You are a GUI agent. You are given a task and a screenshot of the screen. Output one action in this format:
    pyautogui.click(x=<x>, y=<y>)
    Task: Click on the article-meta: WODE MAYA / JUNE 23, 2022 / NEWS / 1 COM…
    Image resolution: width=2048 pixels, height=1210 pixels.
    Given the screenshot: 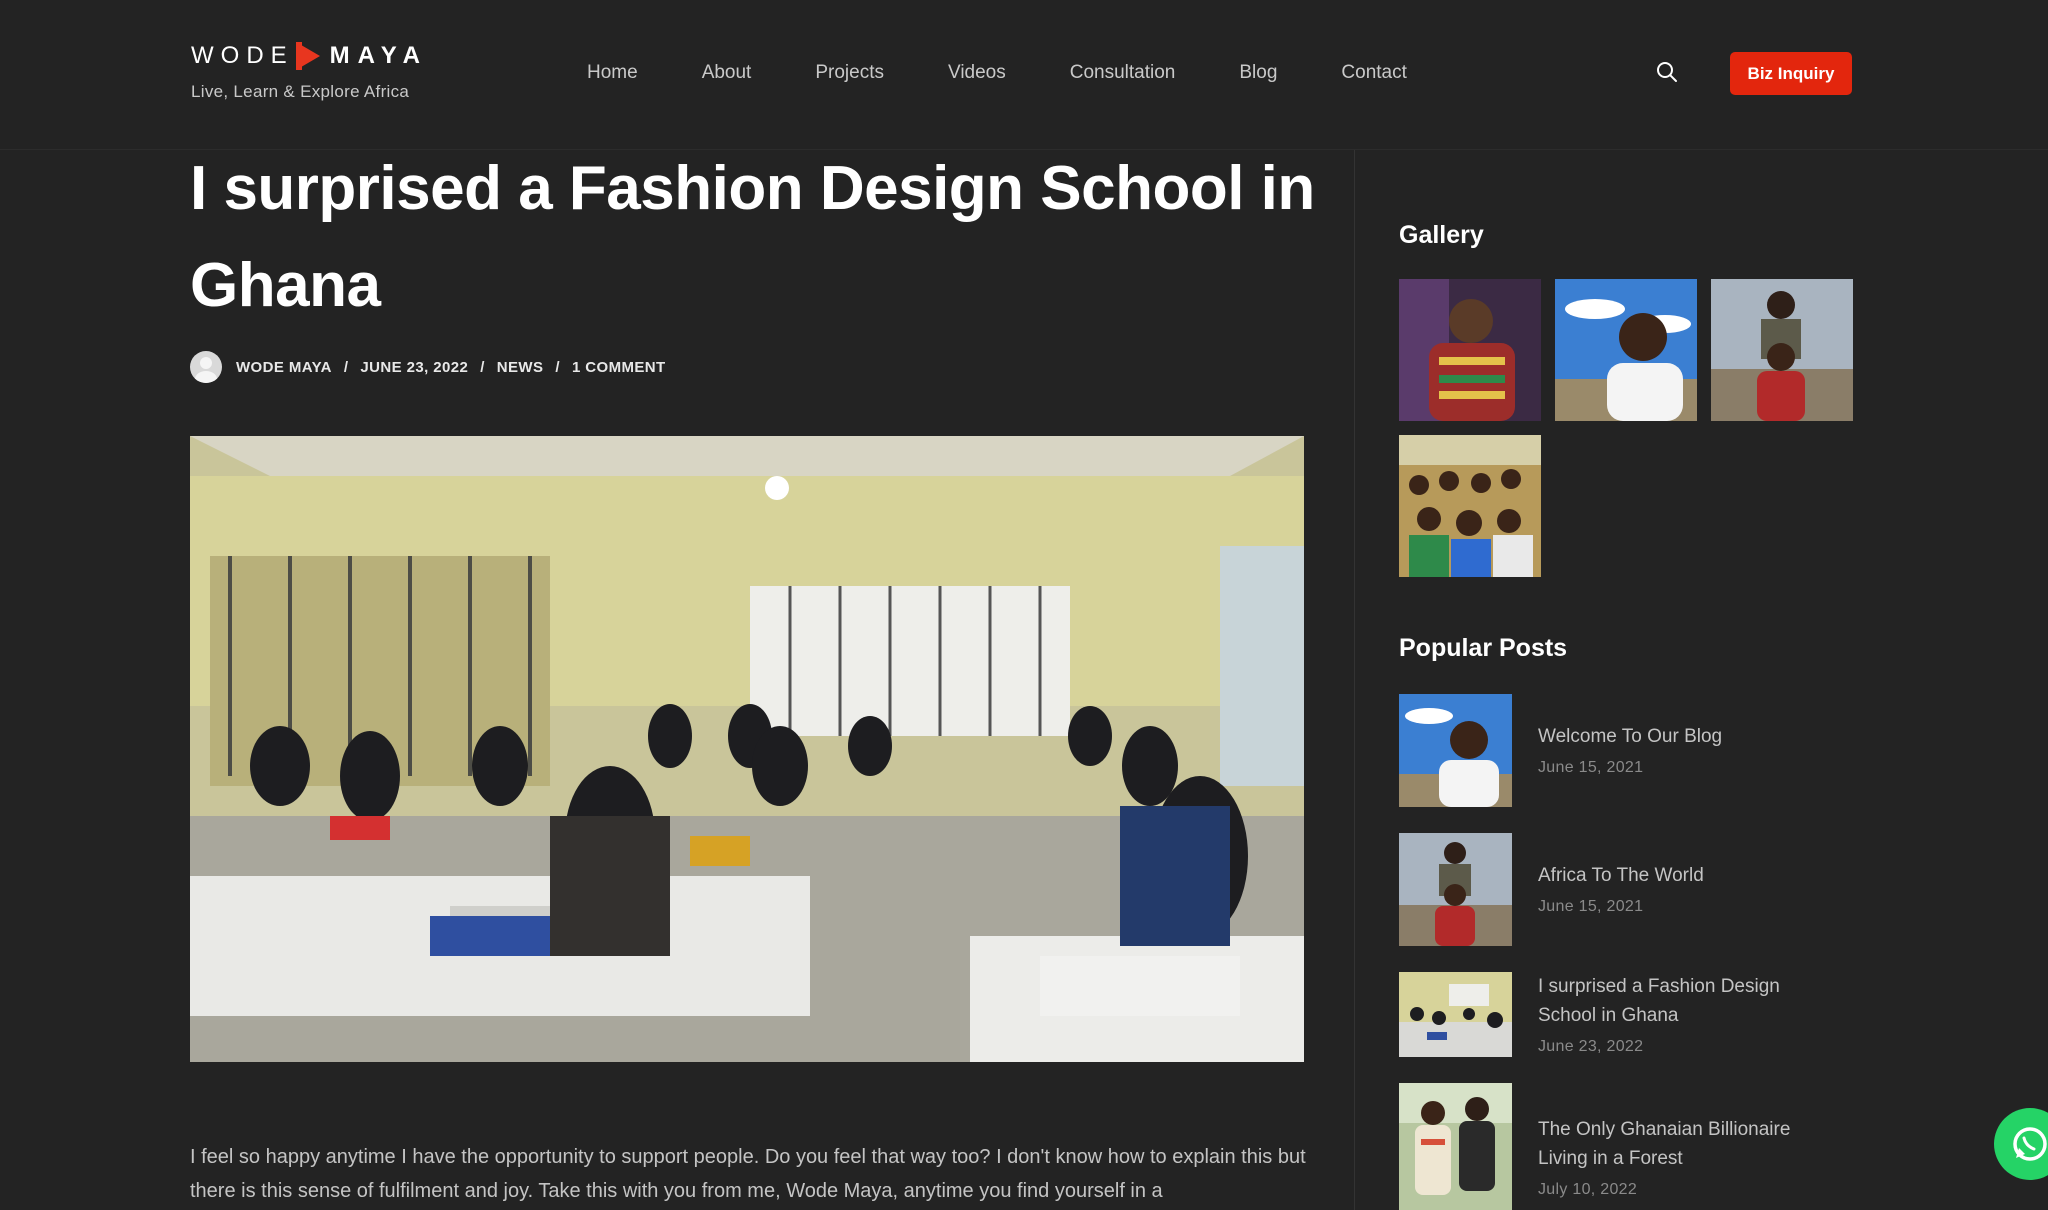 What is the action you would take?
    pyautogui.click(x=428, y=367)
    